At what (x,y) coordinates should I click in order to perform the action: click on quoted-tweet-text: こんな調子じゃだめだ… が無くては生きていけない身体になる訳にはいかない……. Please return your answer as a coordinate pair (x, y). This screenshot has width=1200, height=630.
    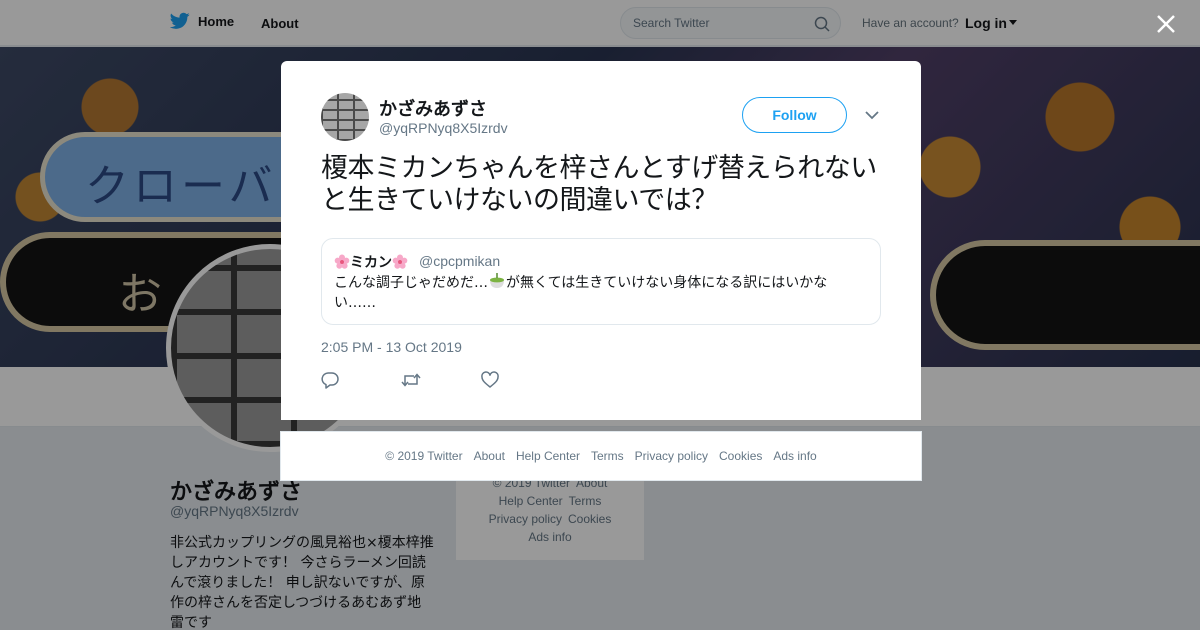
    Looking at the image, I should click on (589, 293).